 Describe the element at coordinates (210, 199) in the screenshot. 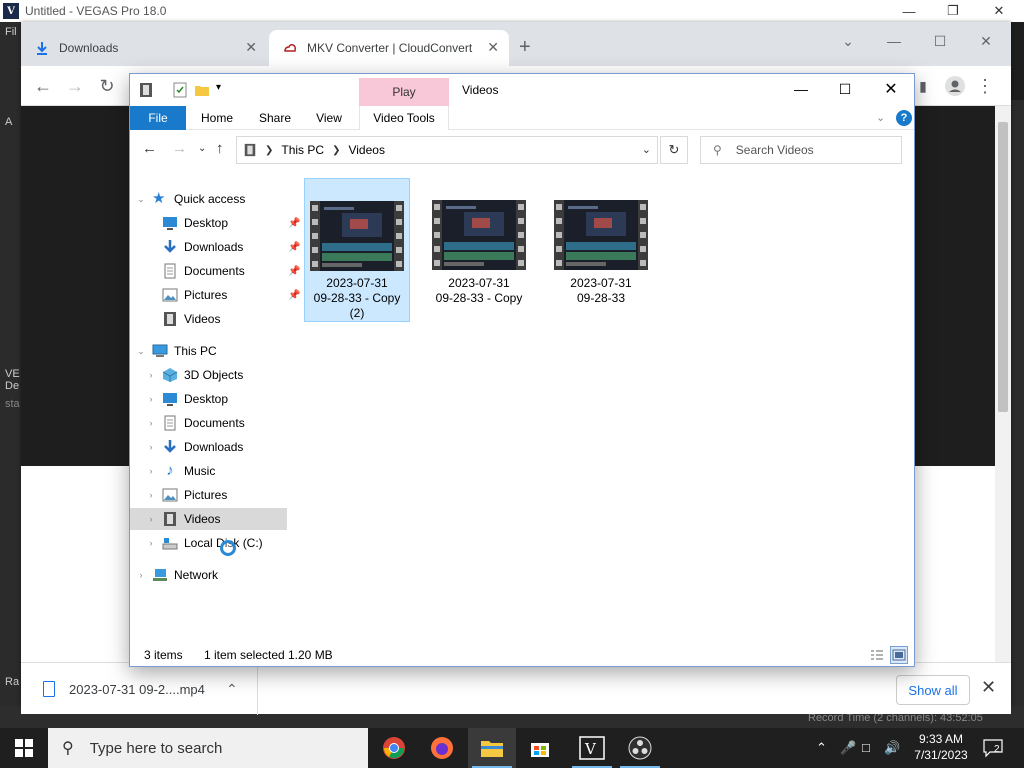

I see `nav-label: Quick access` at that location.